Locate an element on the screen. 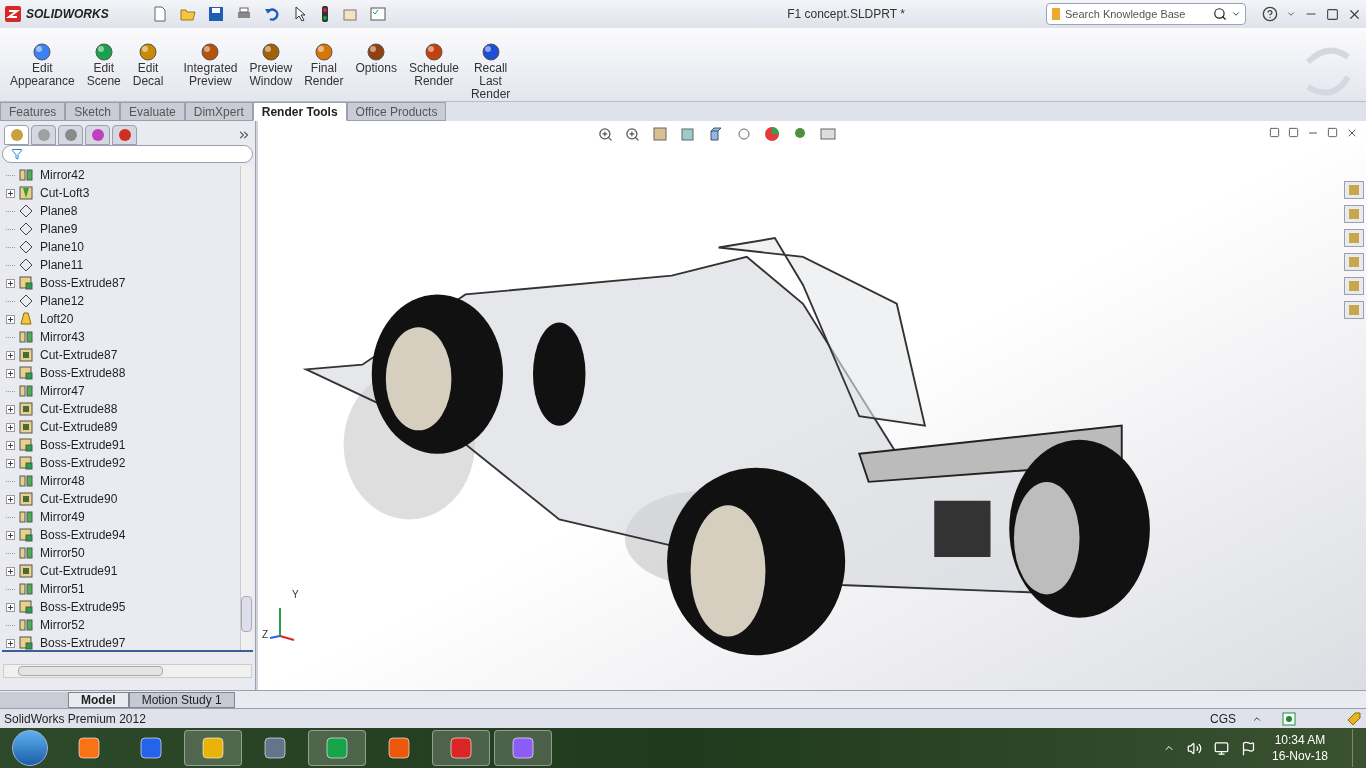 The width and height of the screenshot is (1366, 768). view-settings-icon is located at coordinates (828, 134).